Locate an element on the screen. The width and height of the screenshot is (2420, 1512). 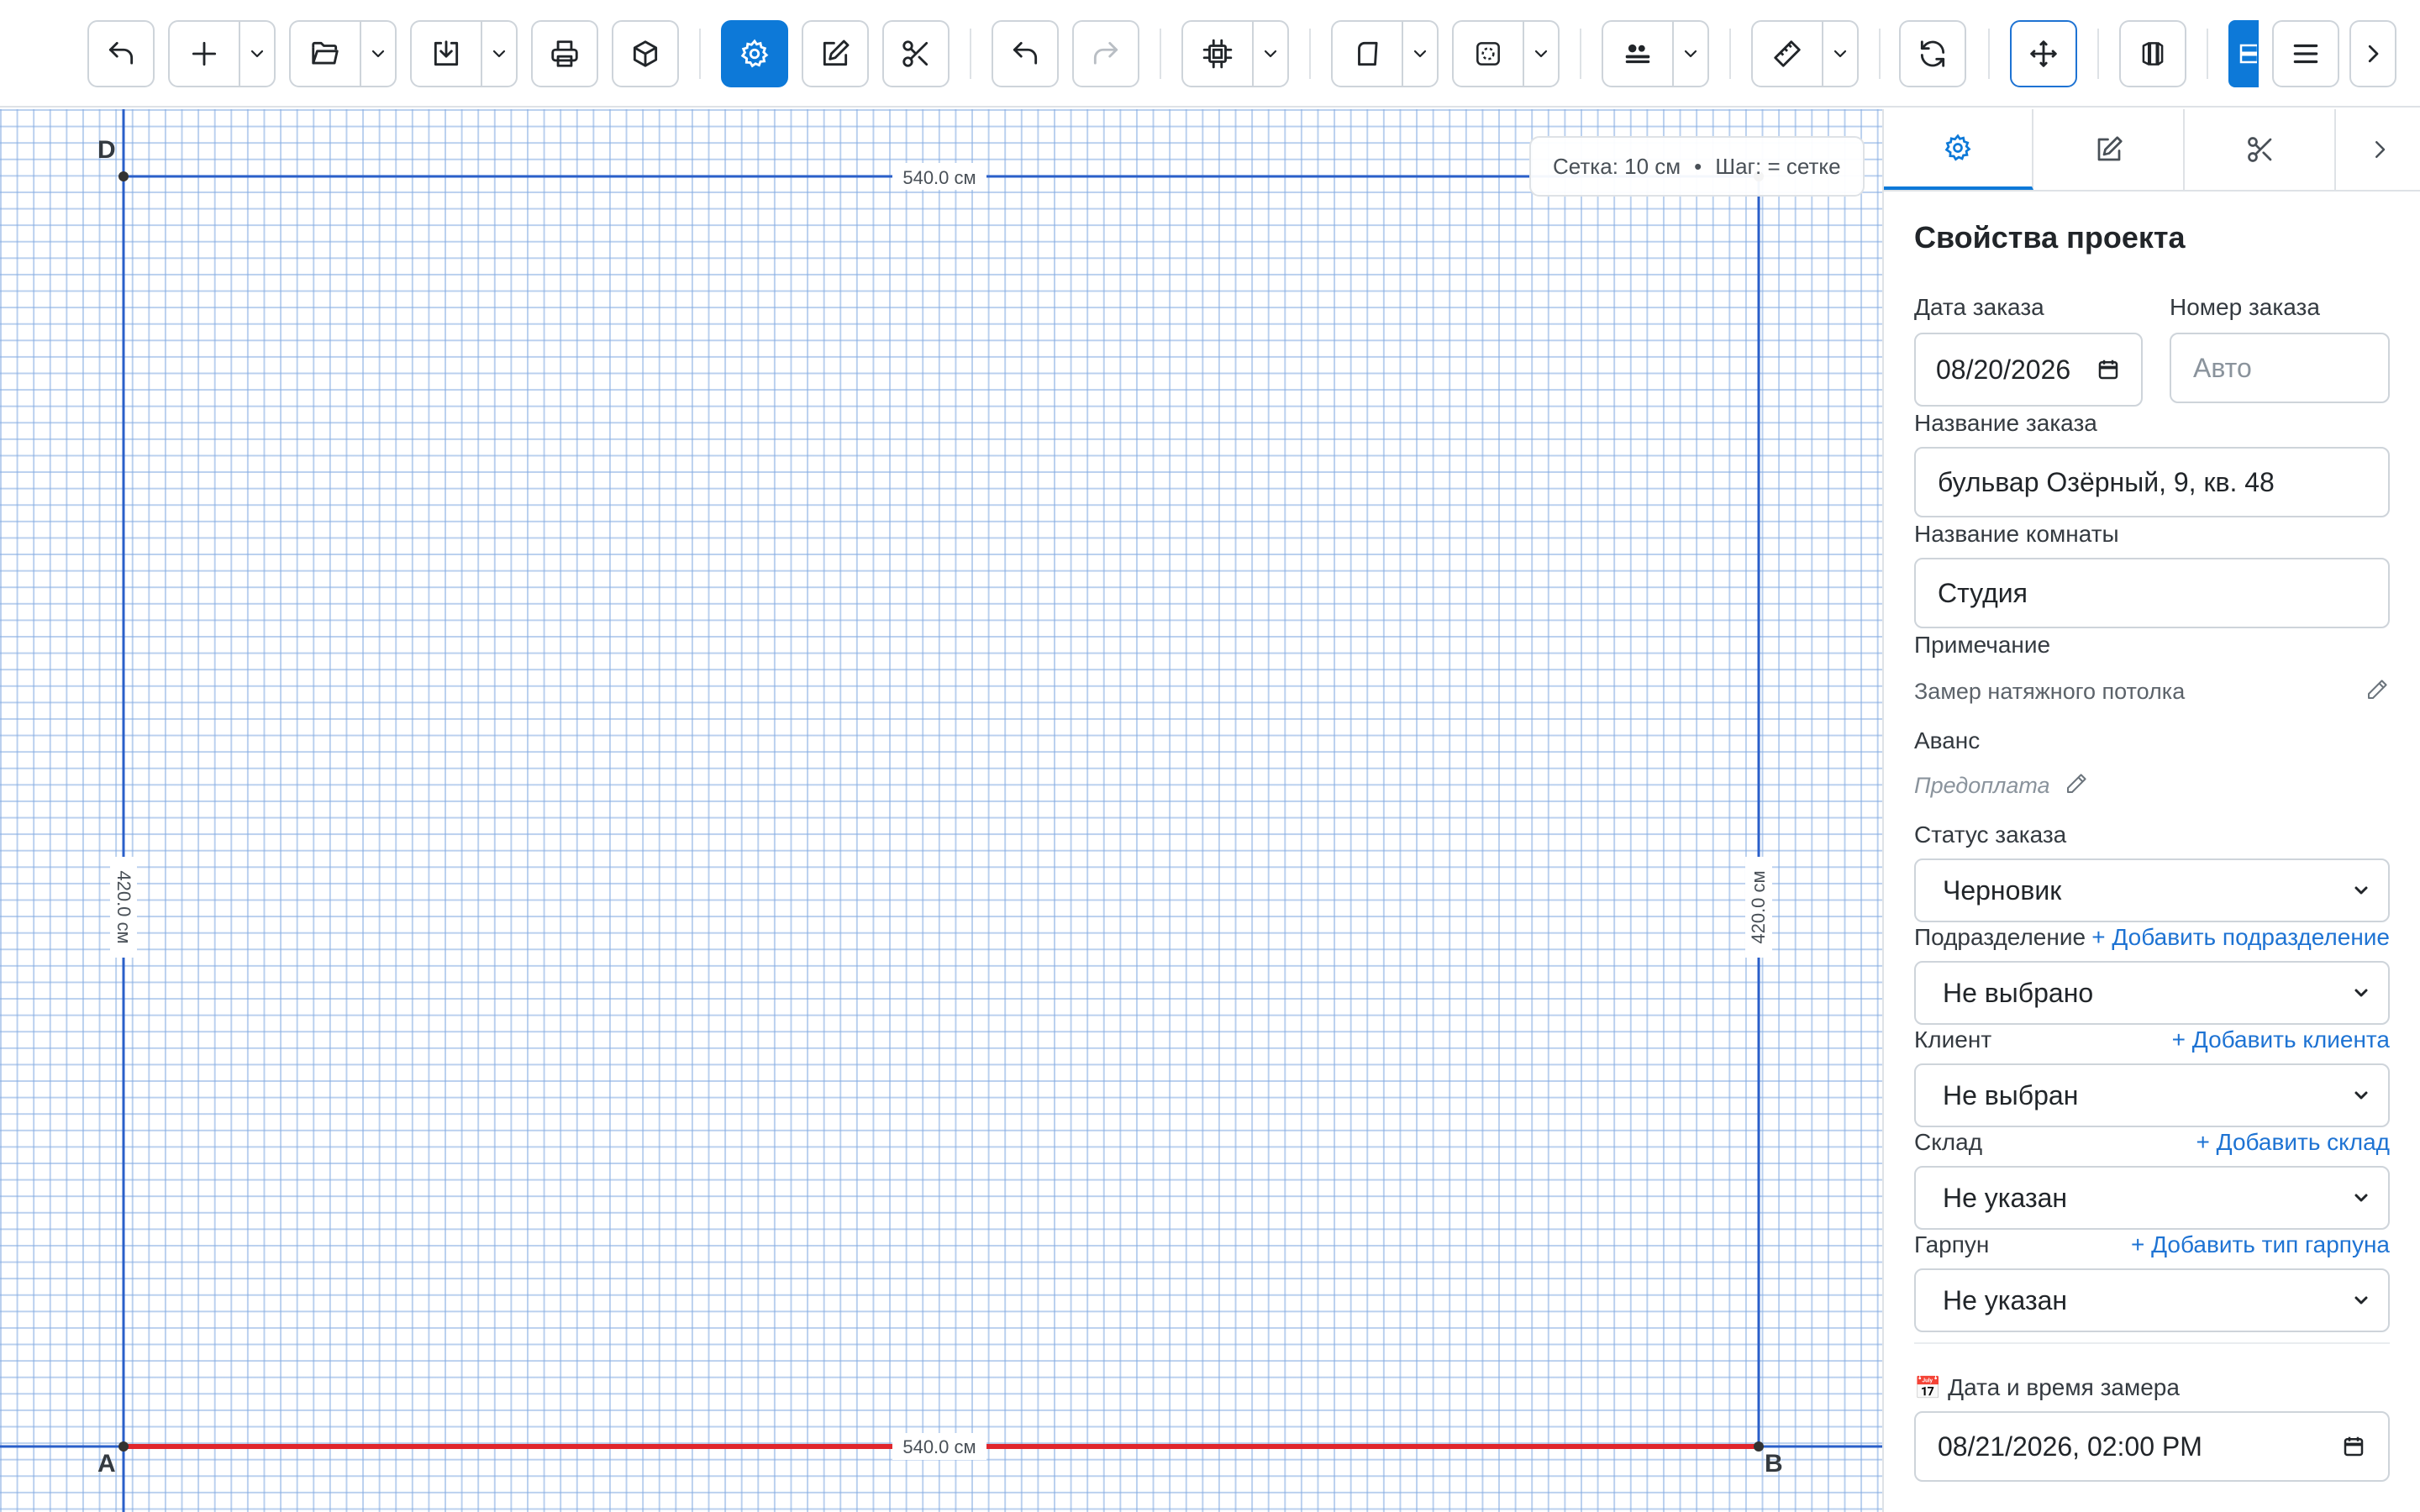
undo-icon is located at coordinates (1025, 53).